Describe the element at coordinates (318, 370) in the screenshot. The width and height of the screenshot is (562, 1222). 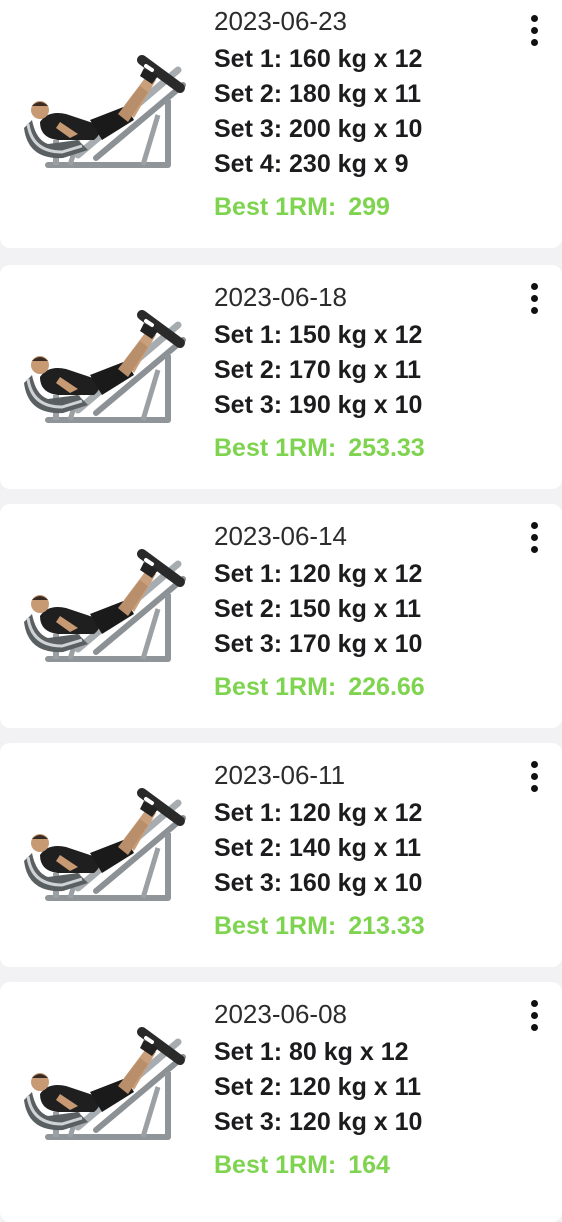
I see `set-row: Set 2: 170 kg x 11` at that location.